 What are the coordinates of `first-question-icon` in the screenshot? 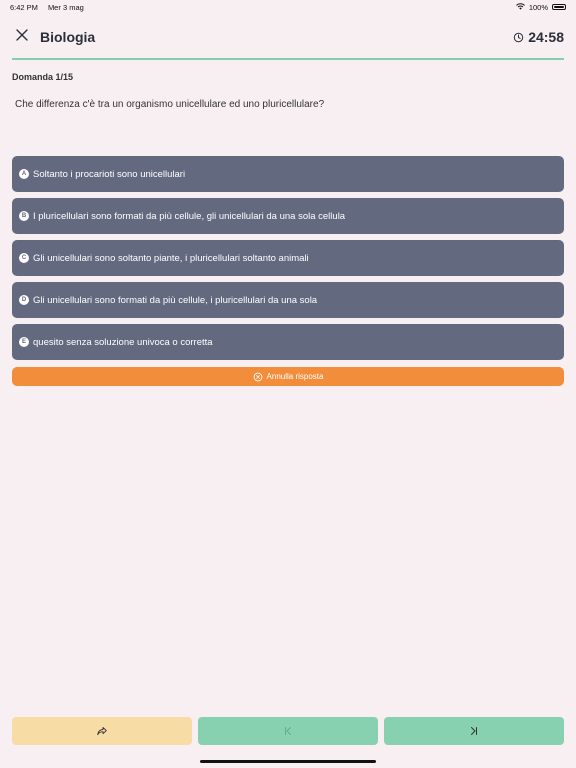 It's located at (288, 731).